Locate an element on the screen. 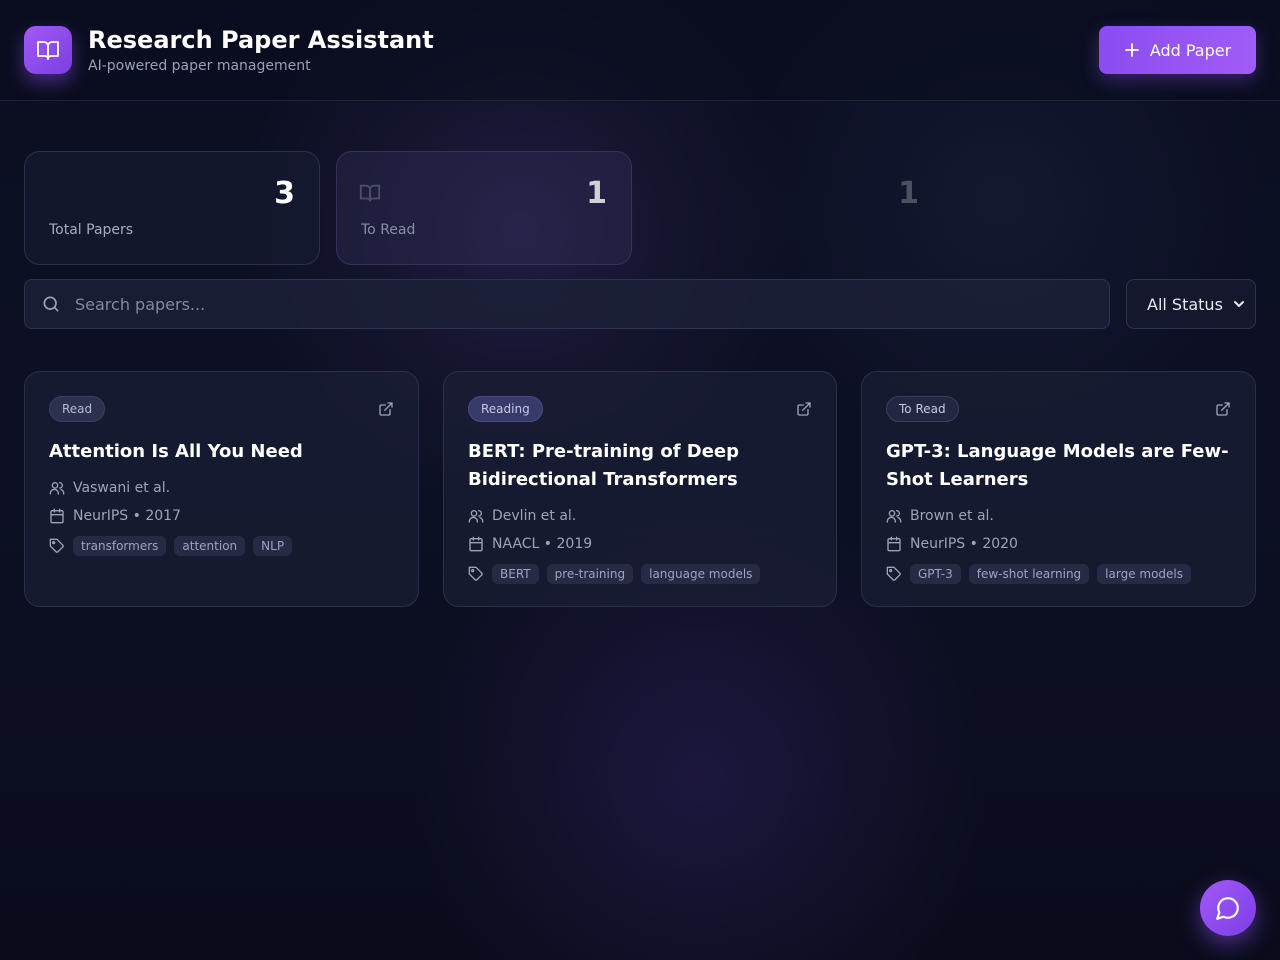 This screenshot has height=960, width=1280. tag: few-shot learning is located at coordinates (1029, 574).